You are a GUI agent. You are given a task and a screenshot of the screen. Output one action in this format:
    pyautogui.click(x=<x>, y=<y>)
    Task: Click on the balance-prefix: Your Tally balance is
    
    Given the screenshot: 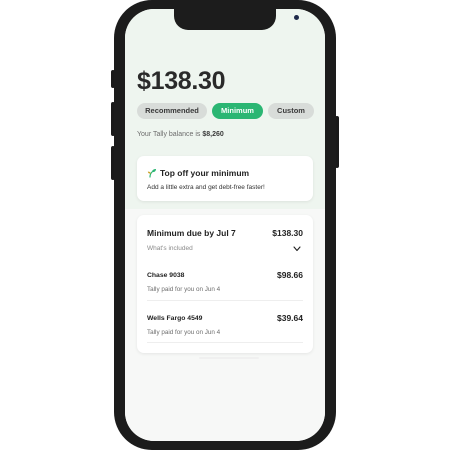 What is the action you would take?
    pyautogui.click(x=170, y=134)
    